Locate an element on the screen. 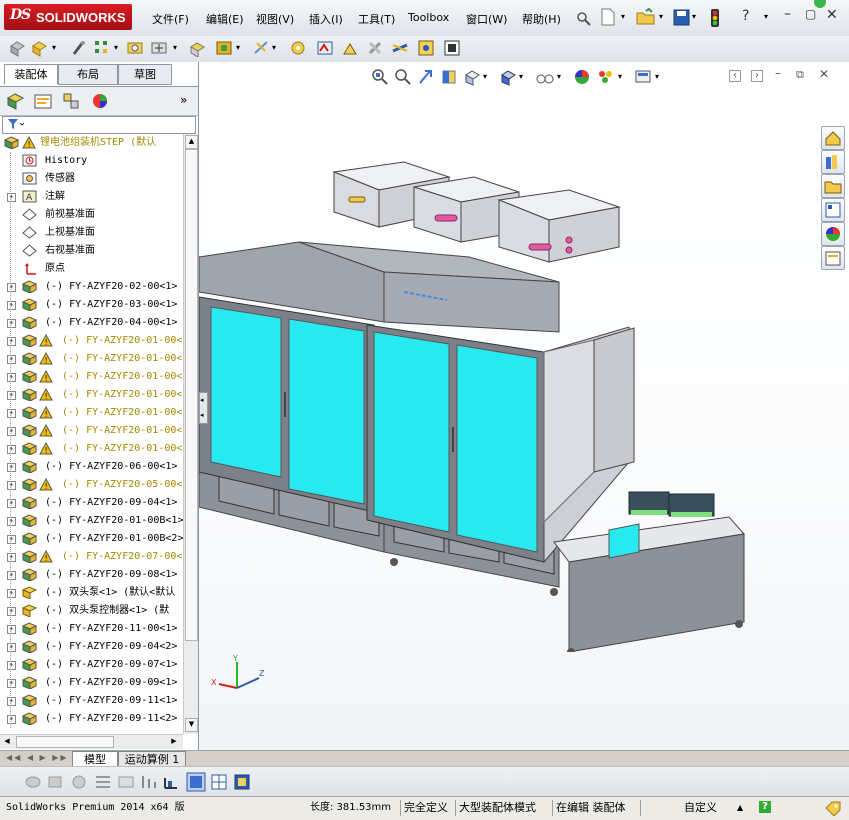  view-settings-dropdown-icon: ▾ is located at coordinates (657, 76).